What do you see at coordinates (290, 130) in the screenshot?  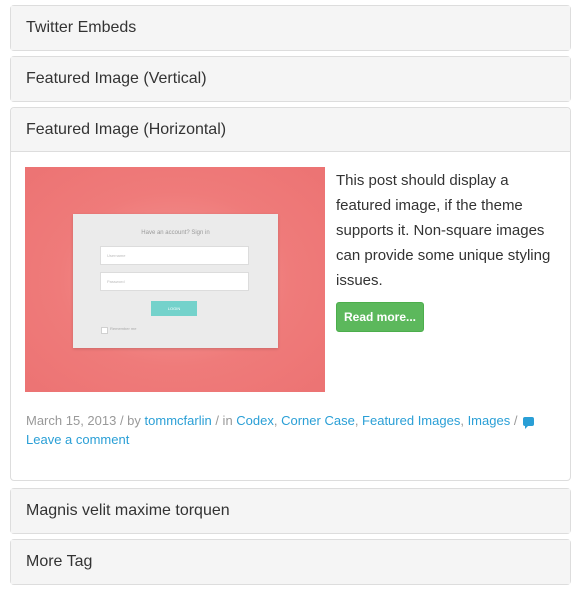 I see `panel-heading-featured-image-horizontal: Featured Image (Horizontal)` at bounding box center [290, 130].